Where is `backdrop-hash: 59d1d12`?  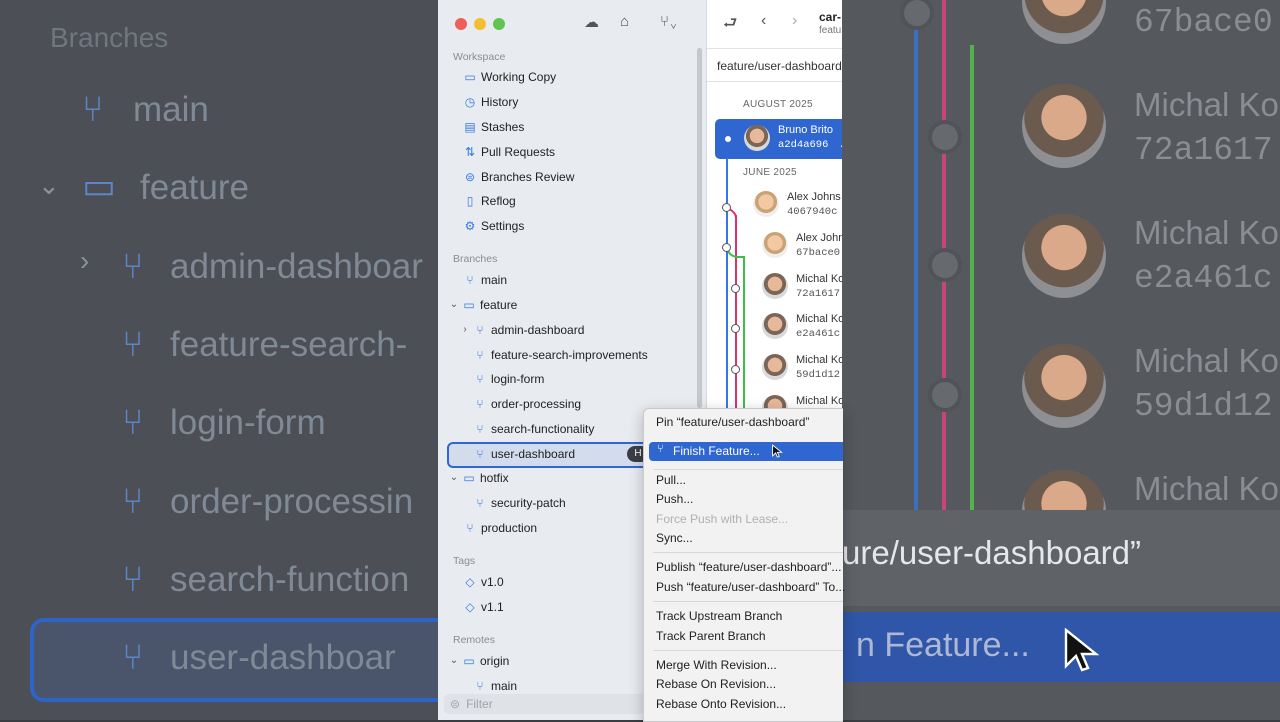
backdrop-hash: 59d1d12 is located at coordinates (1203, 406).